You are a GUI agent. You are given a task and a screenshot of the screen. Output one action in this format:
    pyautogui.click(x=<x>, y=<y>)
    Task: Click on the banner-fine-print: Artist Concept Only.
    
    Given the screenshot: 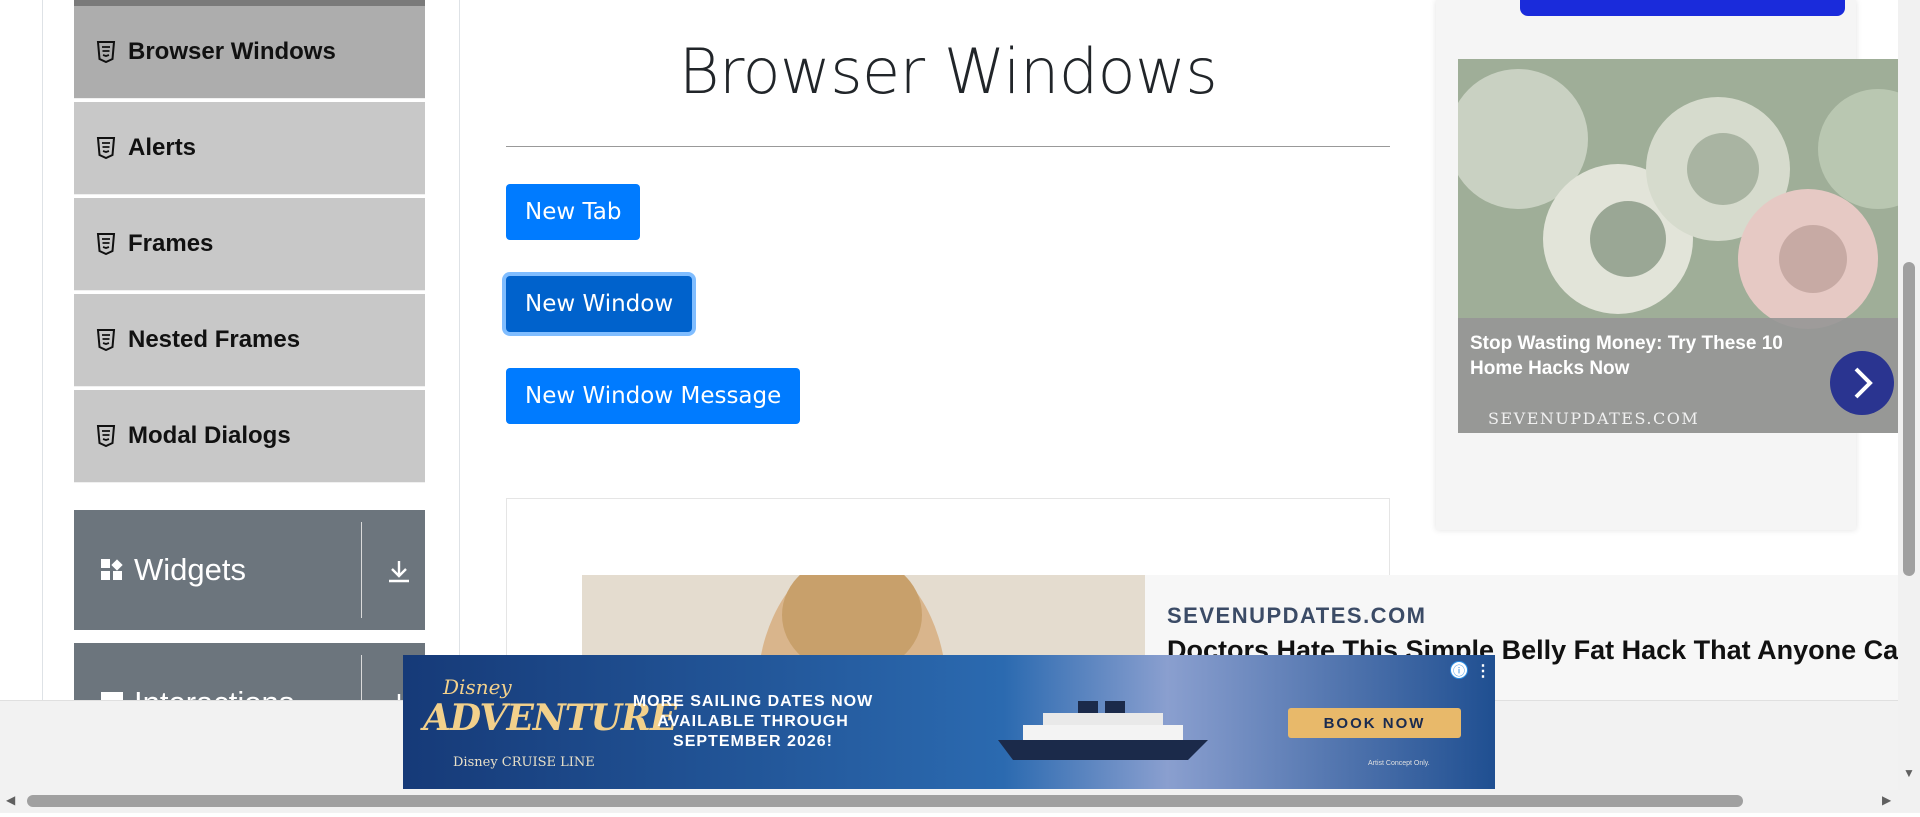 What is the action you would take?
    pyautogui.click(x=1399, y=763)
    